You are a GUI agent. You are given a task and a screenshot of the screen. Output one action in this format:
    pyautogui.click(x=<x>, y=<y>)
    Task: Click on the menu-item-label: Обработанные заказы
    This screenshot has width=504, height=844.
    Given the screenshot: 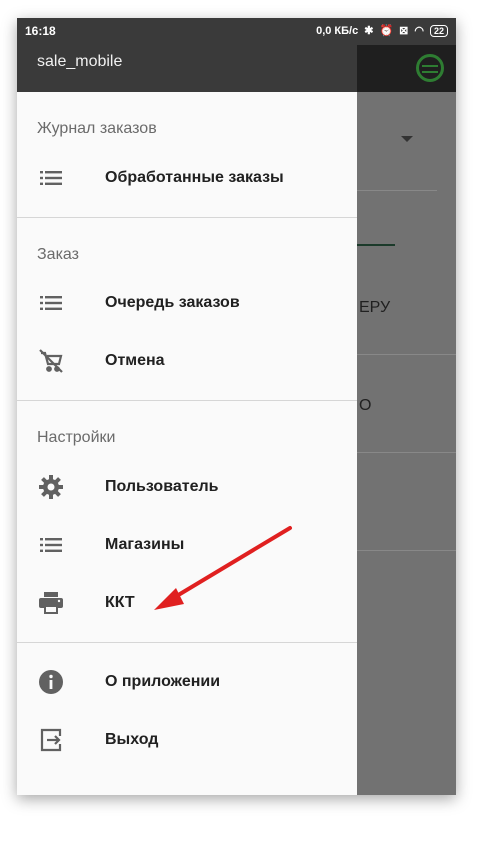 What is the action you would take?
    pyautogui.click(x=194, y=177)
    